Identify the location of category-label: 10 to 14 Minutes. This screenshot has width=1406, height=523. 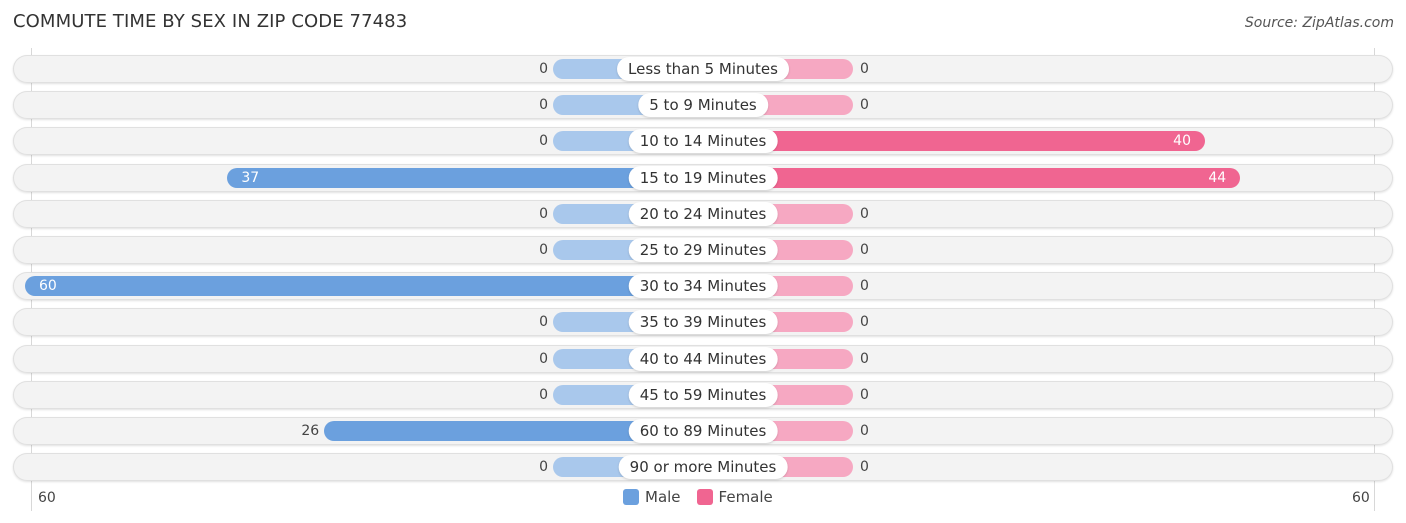
(703, 141).